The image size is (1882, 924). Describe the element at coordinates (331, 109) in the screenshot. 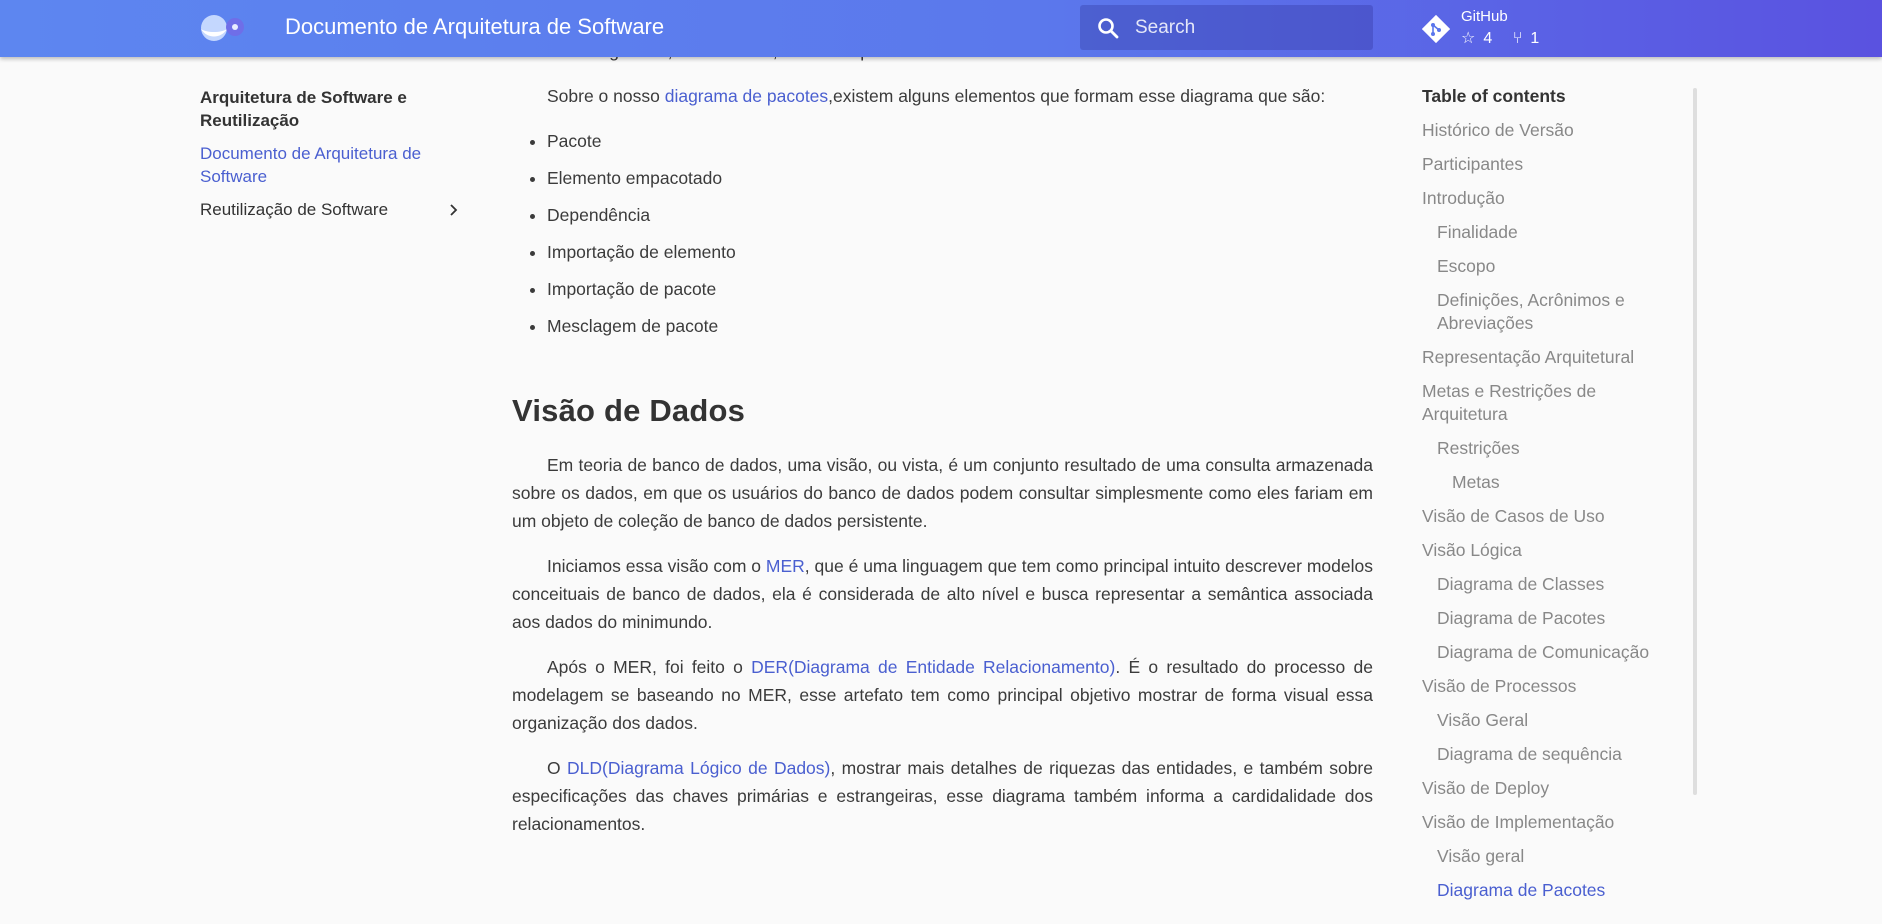

I see `sidebar-section-title: Arquitetura de Software e Reutilização` at that location.